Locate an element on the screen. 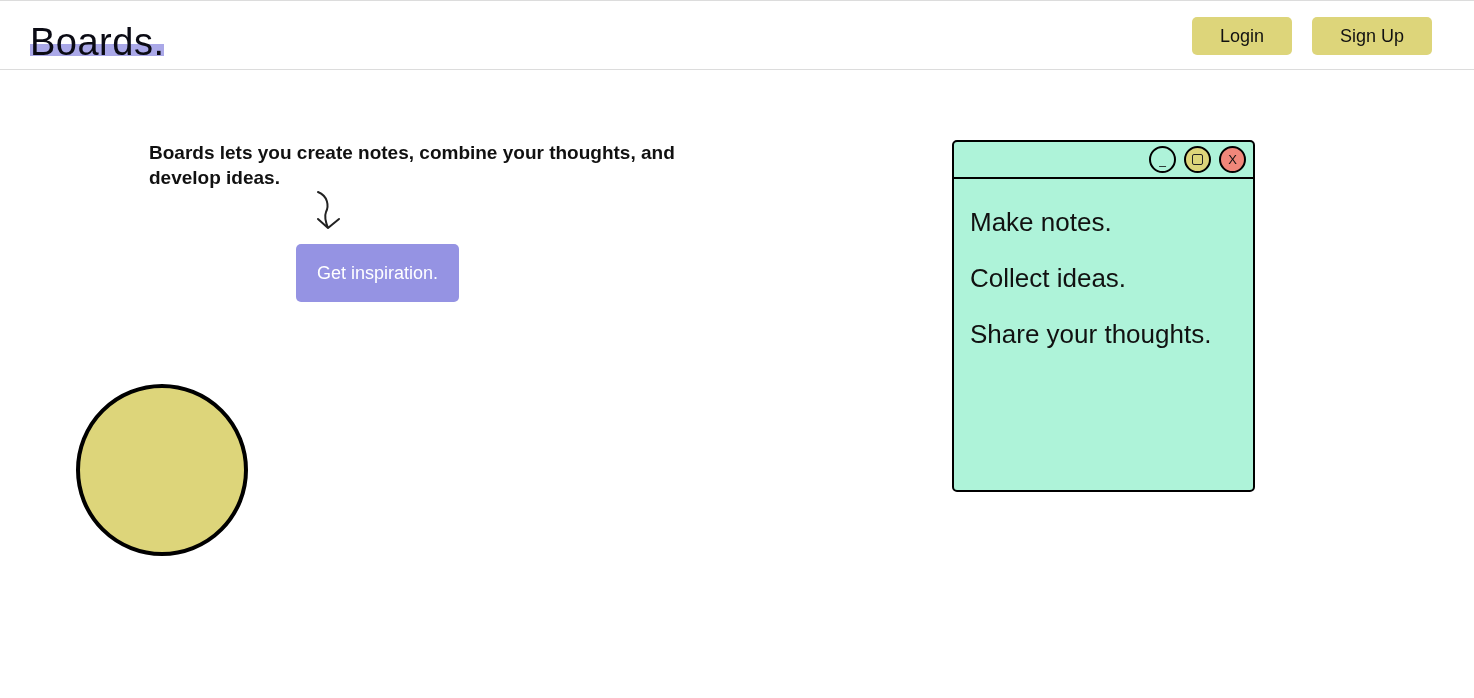 This screenshot has width=1474, height=698. square-icon is located at coordinates (1197, 159).